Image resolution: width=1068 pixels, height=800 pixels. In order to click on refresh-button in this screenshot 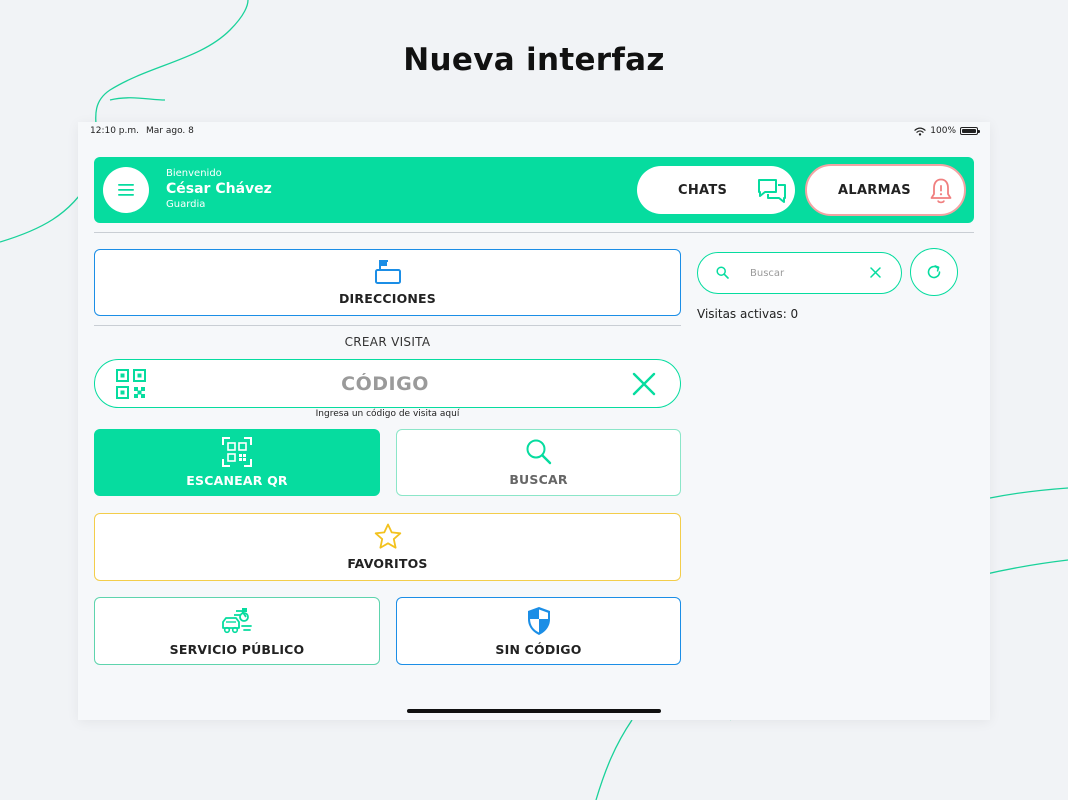, I will do `click(934, 272)`.